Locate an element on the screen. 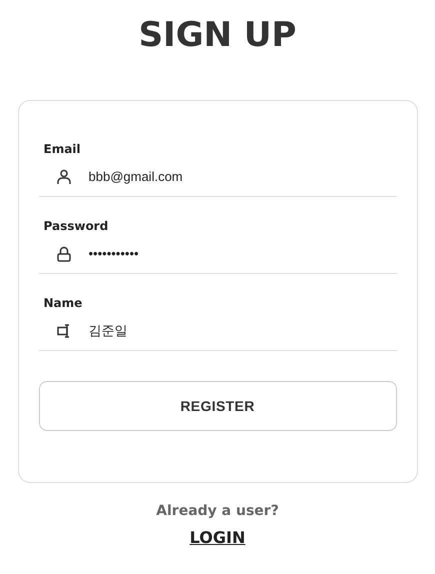 The width and height of the screenshot is (435, 574). field-label: Email is located at coordinates (63, 149).